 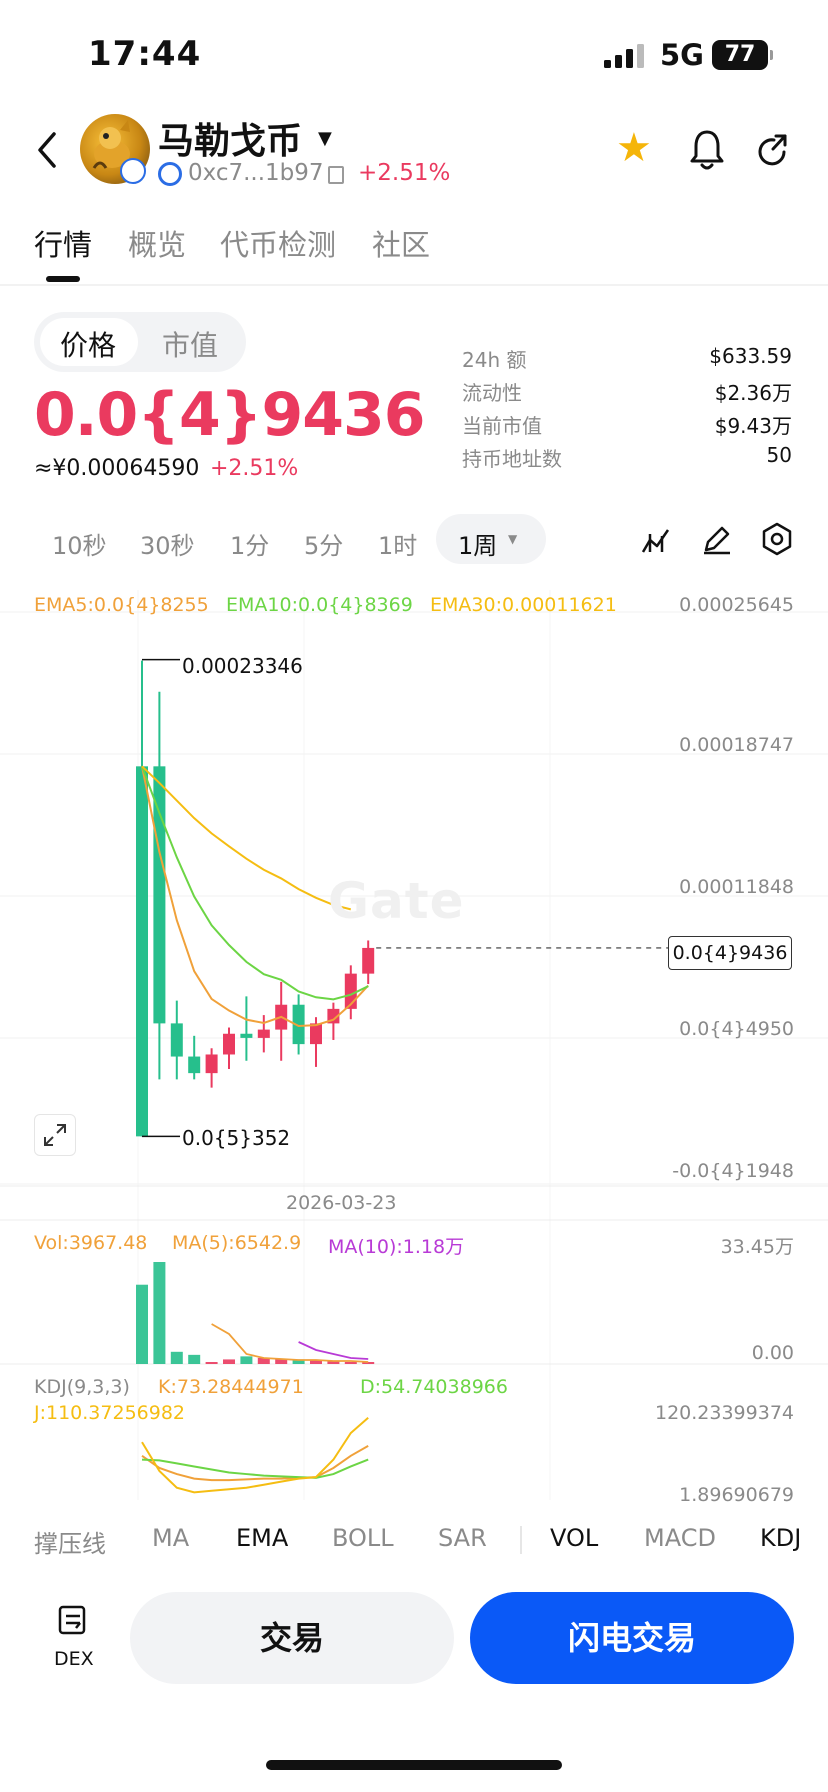 I want to click on indicator-separator, so click(x=521, y=1540).